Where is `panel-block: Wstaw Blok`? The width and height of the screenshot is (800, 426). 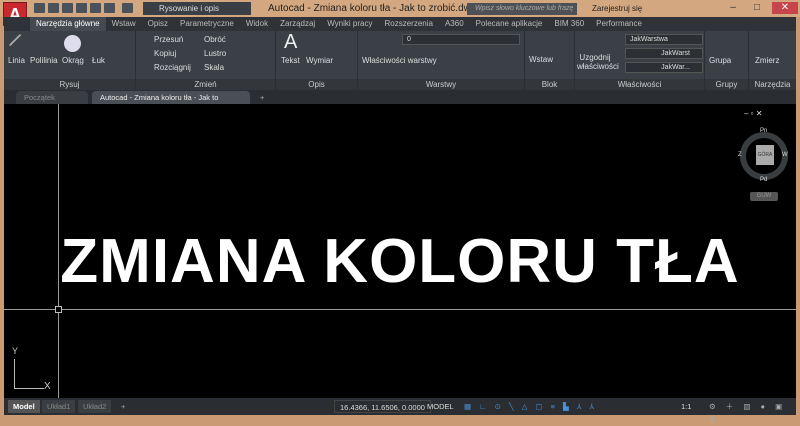 panel-block: Wstaw Blok is located at coordinates (550, 60).